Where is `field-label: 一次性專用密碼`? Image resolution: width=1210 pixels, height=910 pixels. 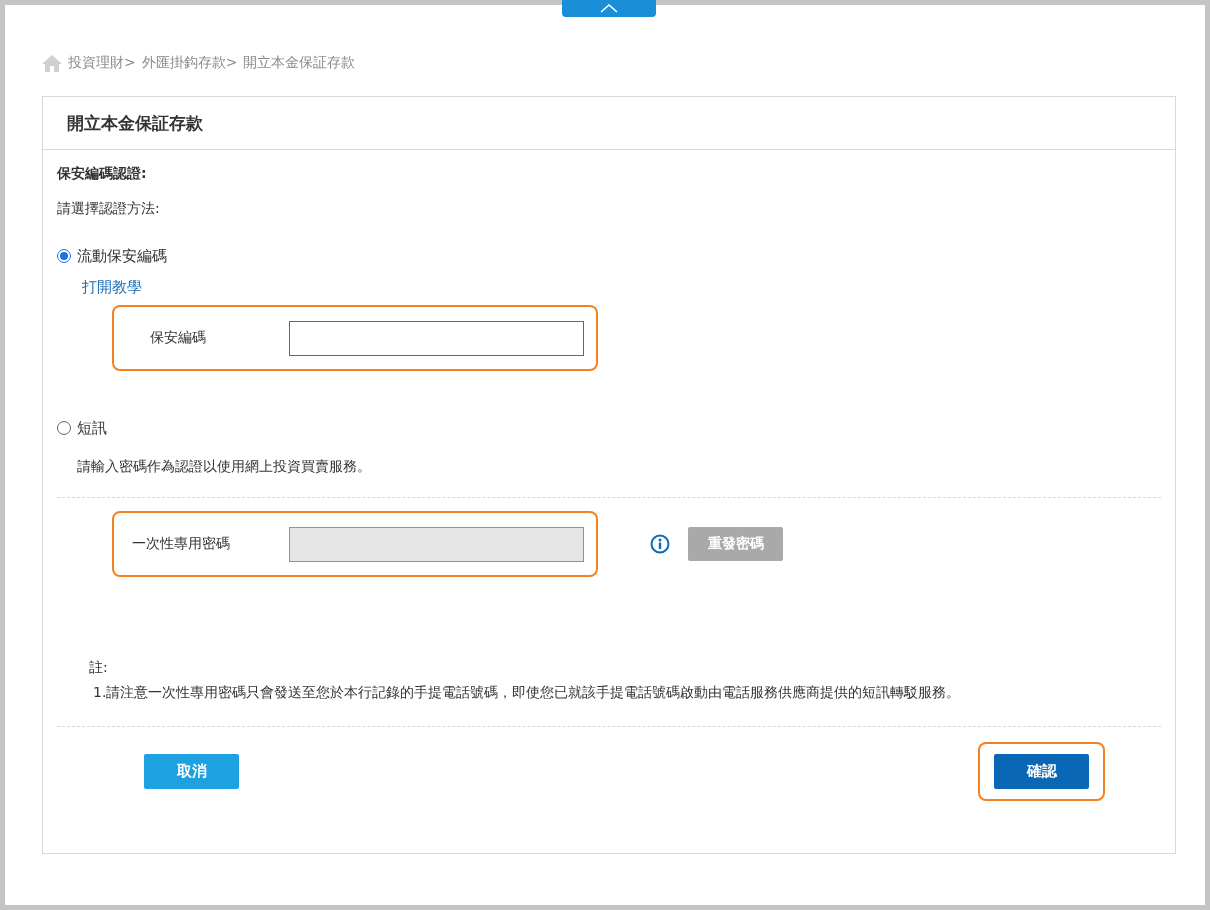
field-label: 一次性專用密碼 is located at coordinates (181, 544).